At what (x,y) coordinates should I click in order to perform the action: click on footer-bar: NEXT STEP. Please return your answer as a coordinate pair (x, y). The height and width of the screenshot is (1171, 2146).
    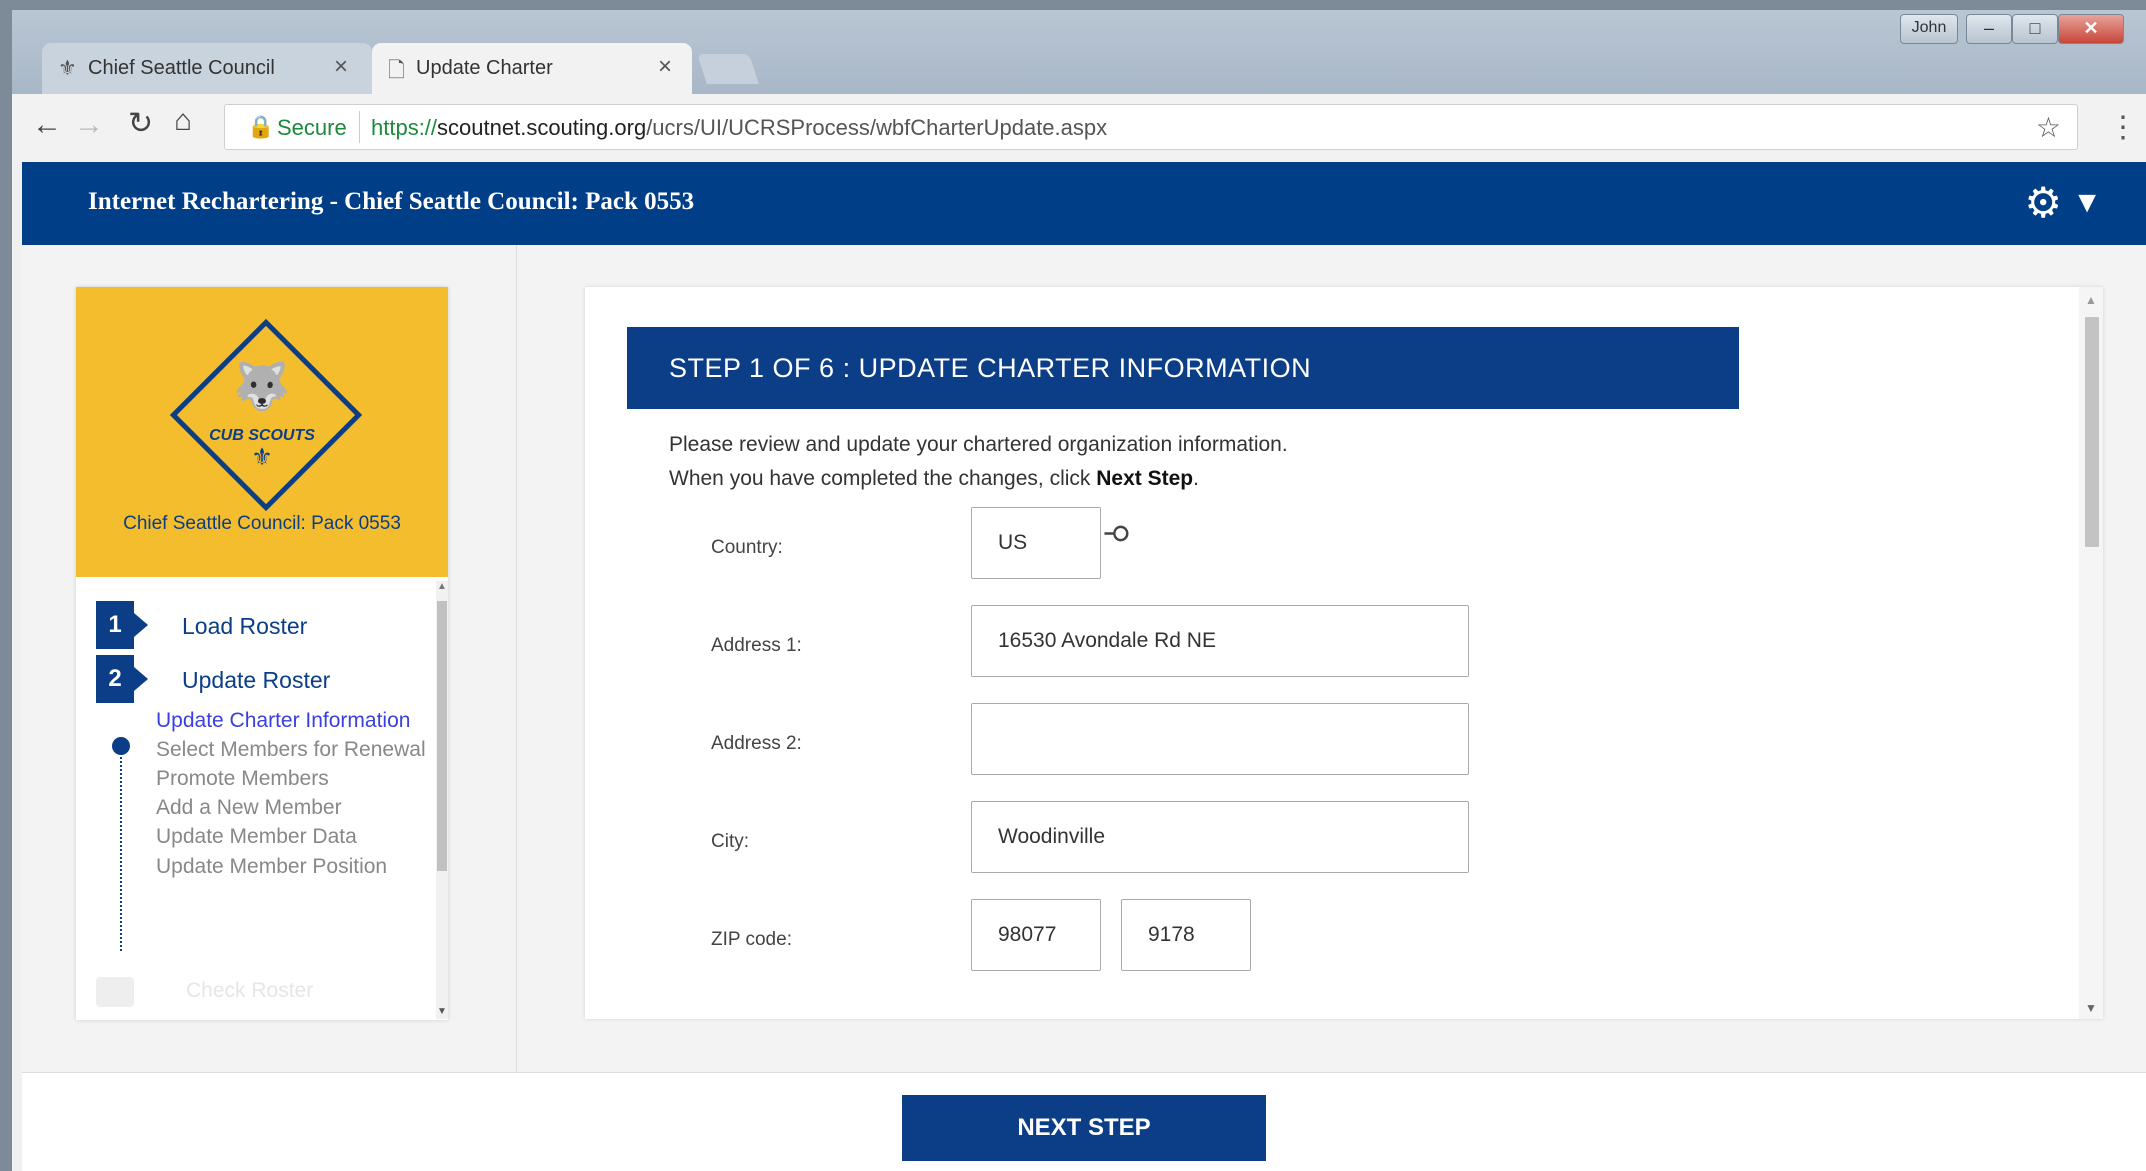
    Looking at the image, I should click on (1084, 1121).